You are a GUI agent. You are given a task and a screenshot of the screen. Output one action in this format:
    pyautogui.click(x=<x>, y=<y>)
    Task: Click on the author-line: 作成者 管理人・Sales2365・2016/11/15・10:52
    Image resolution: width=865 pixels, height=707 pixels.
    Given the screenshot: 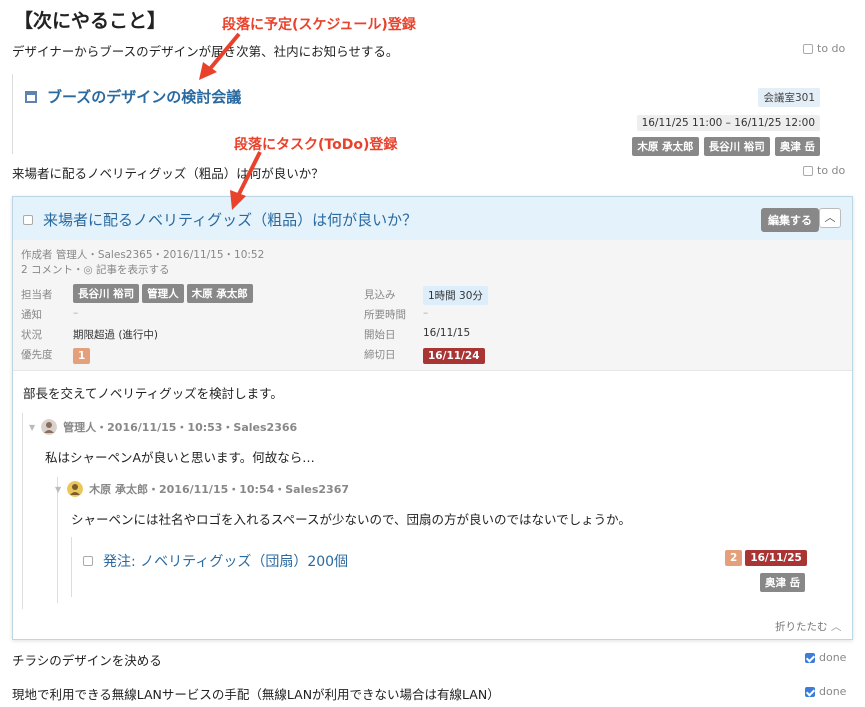 What is the action you would take?
    pyautogui.click(x=143, y=255)
    